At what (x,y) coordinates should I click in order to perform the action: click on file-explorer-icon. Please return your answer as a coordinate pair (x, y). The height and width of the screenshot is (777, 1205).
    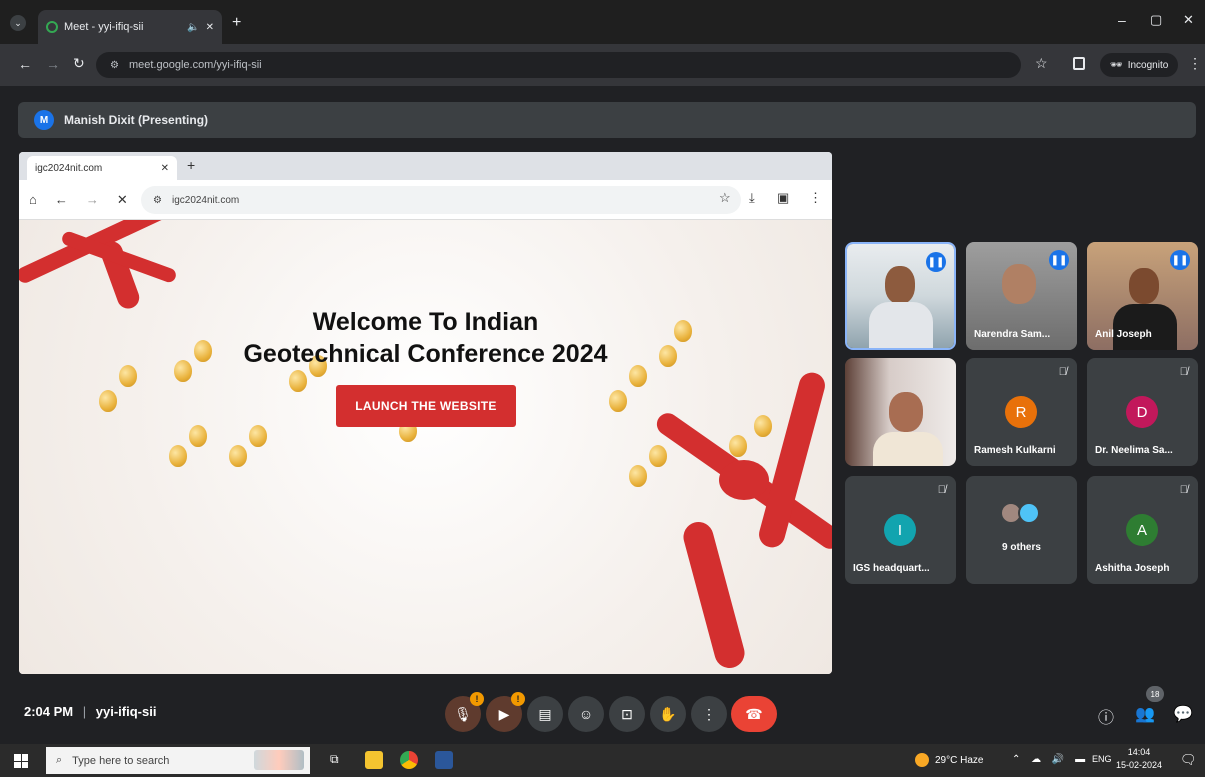
    Looking at the image, I should click on (374, 760).